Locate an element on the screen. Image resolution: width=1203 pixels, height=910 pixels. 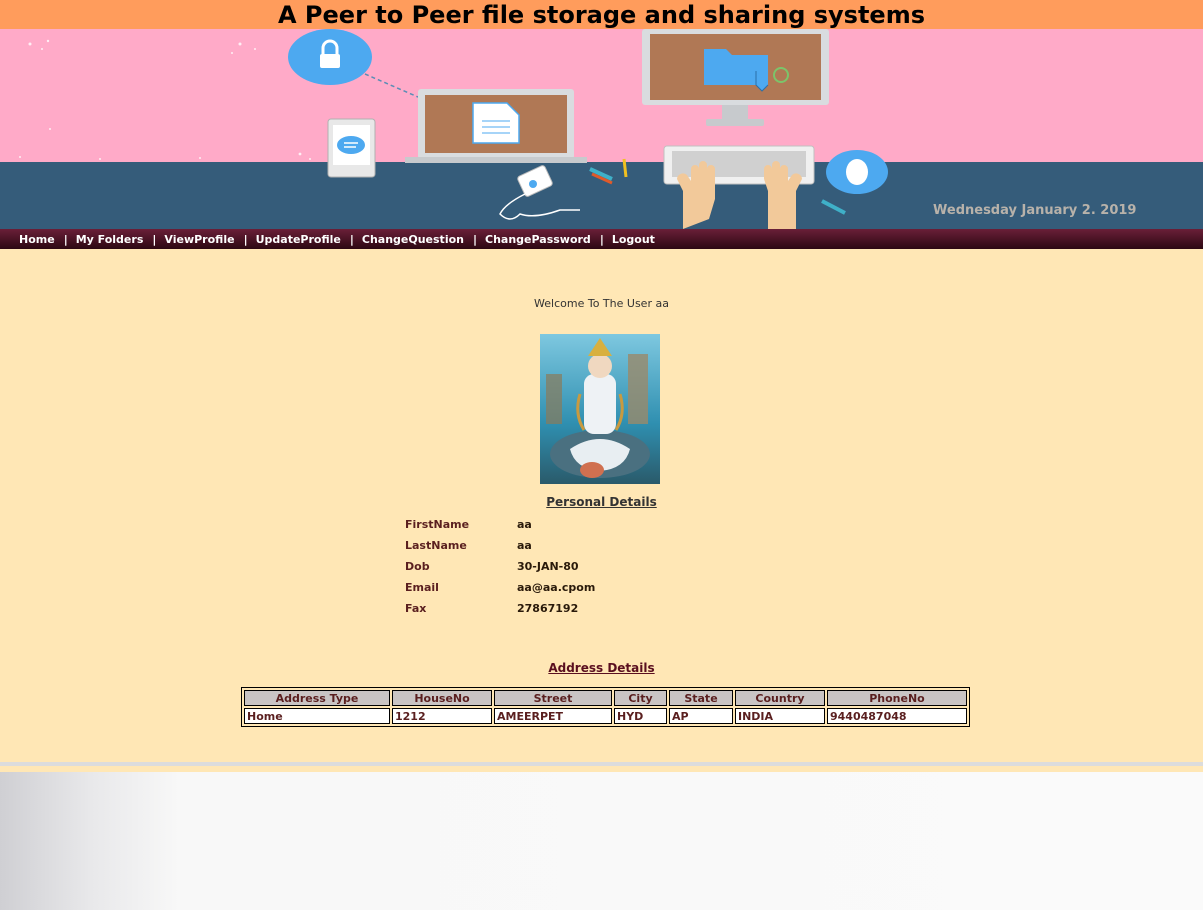
column-header-country: Country is located at coordinates (780, 698).